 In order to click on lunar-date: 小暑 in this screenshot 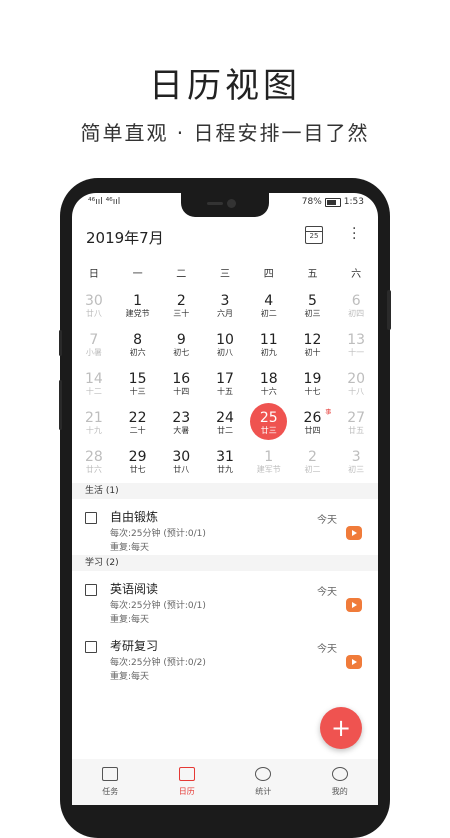, I will do `click(93, 352)`.